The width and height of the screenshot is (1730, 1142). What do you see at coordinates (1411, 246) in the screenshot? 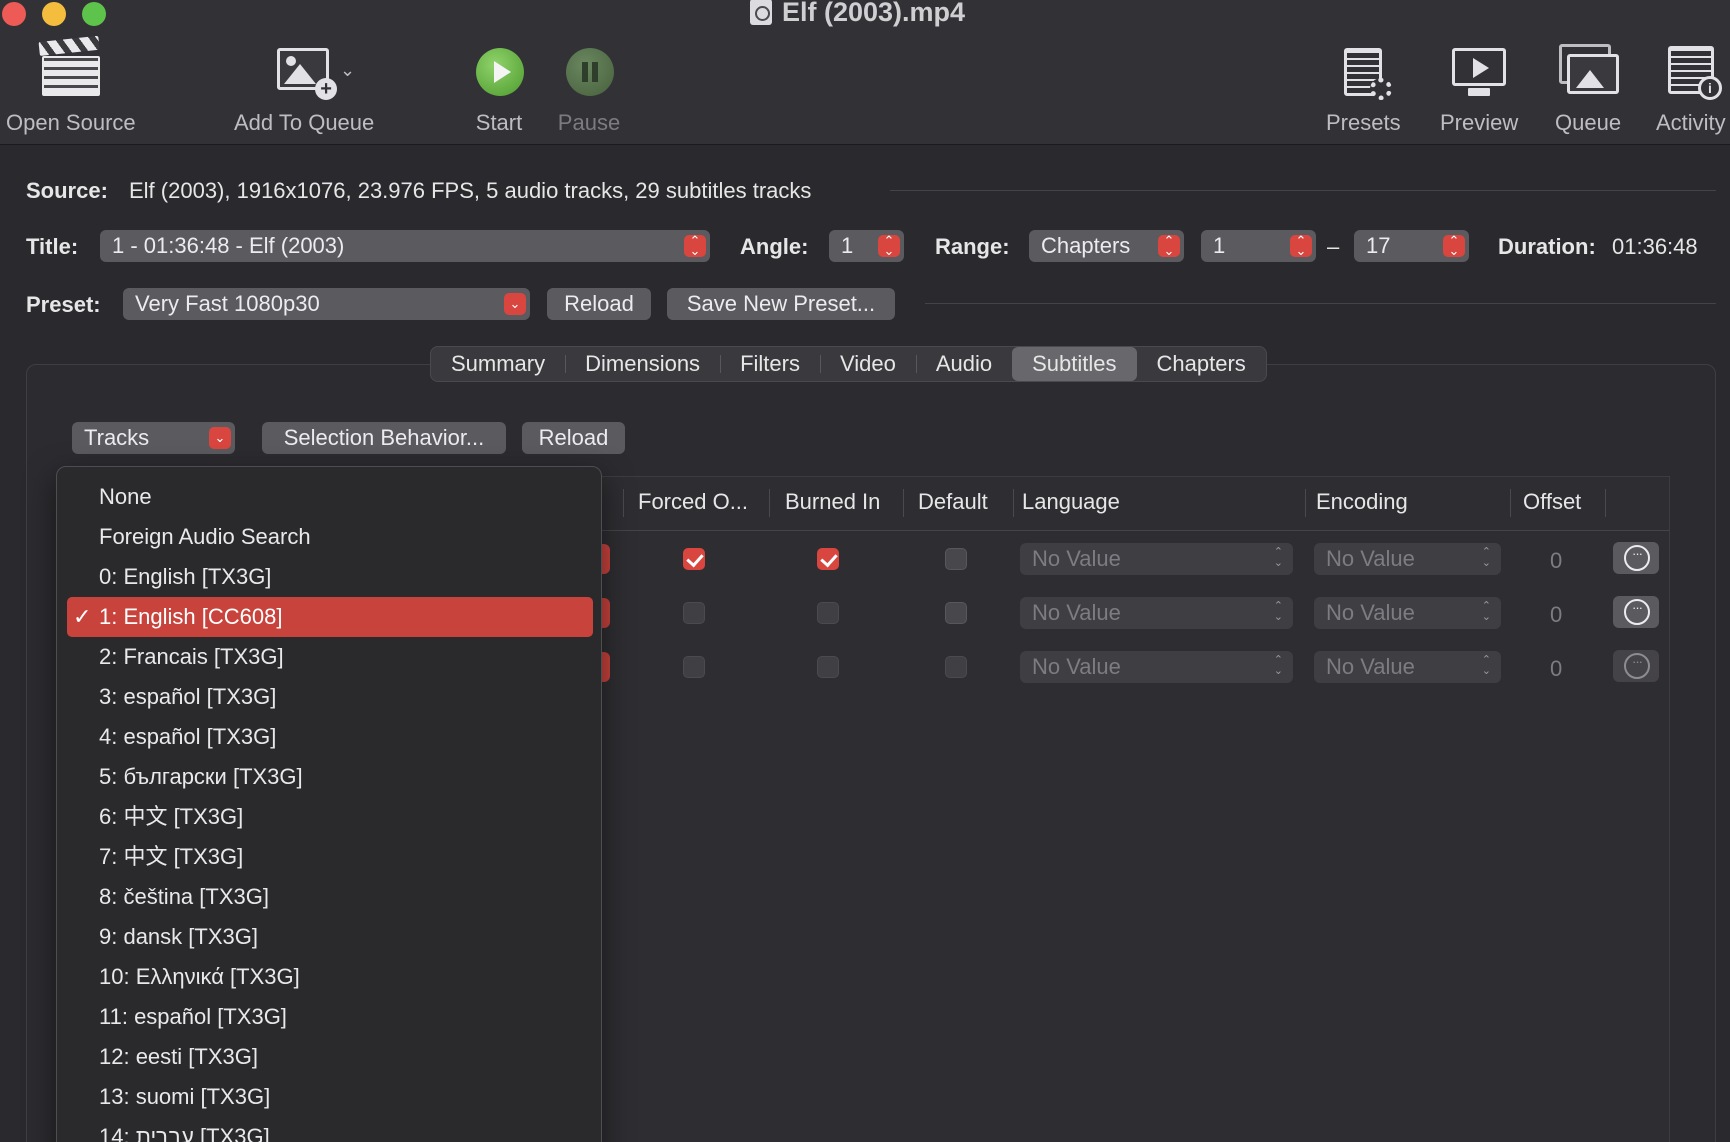
I see `range-end-popup: 17 ⌃ ⌄` at bounding box center [1411, 246].